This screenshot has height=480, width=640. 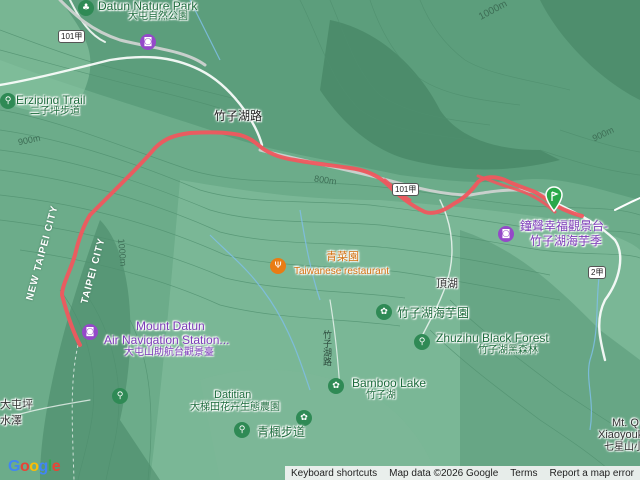 I want to click on poi-label-zhuzihu-taro: 竹子湖海芋園, so click(x=433, y=313).